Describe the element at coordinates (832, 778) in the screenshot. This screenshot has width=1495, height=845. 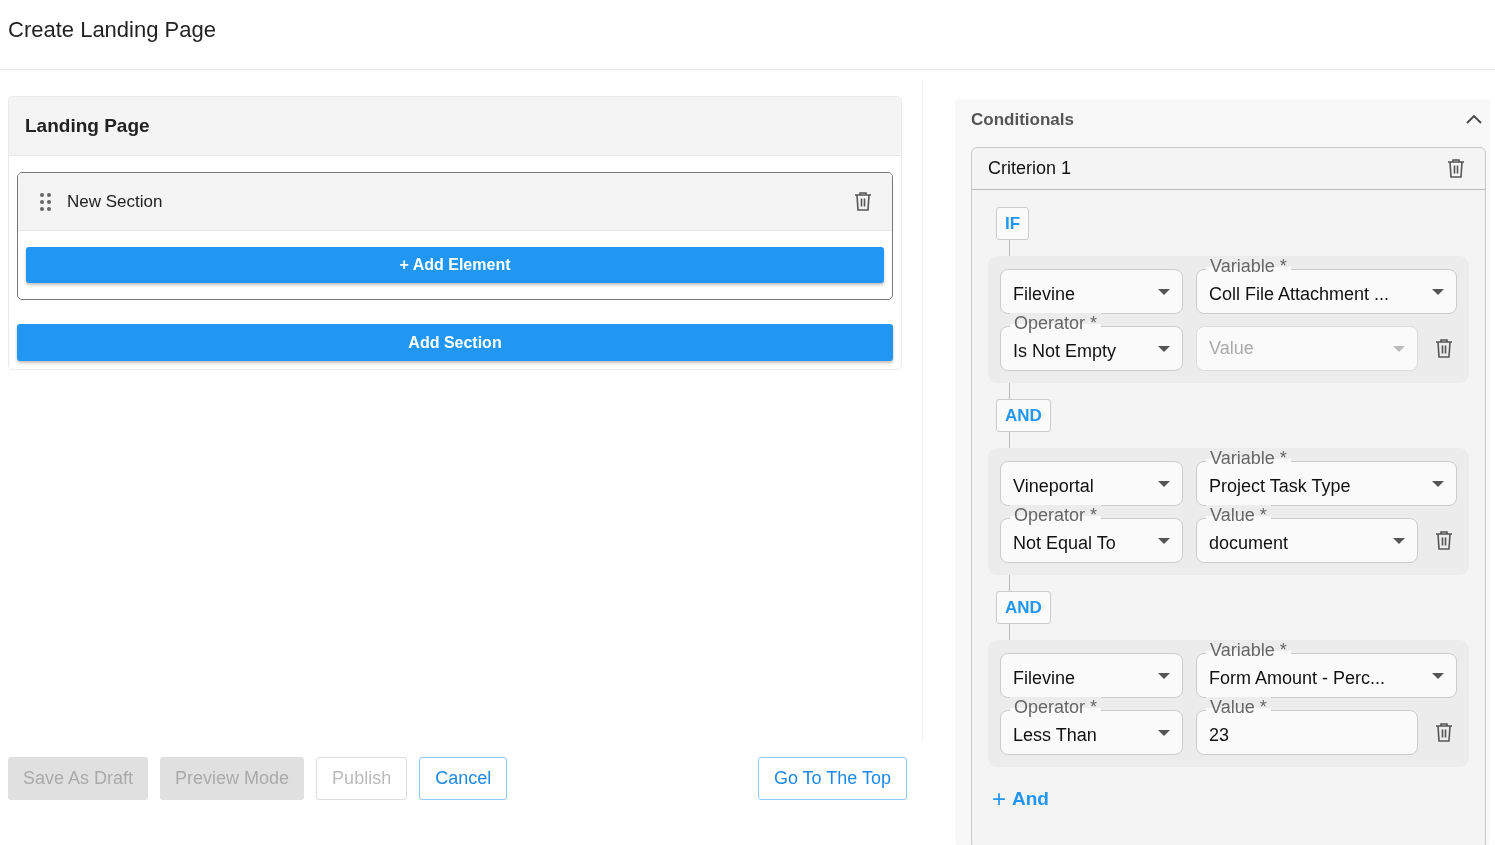
I see `go-to-top-button: Go To The Top` at that location.